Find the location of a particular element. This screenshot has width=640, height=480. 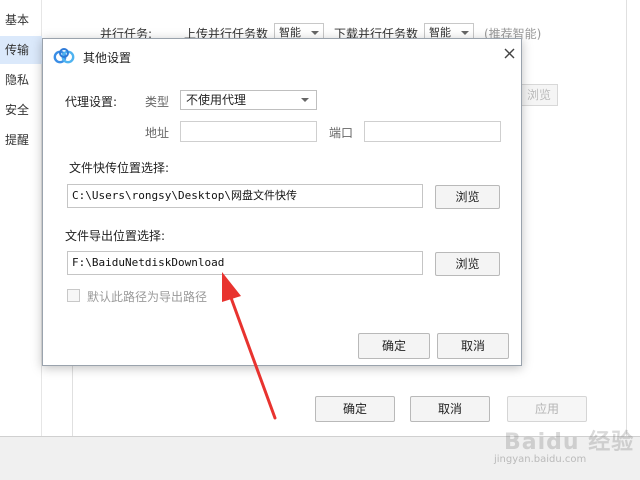

proxy-port-label: 端口 is located at coordinates (341, 133).